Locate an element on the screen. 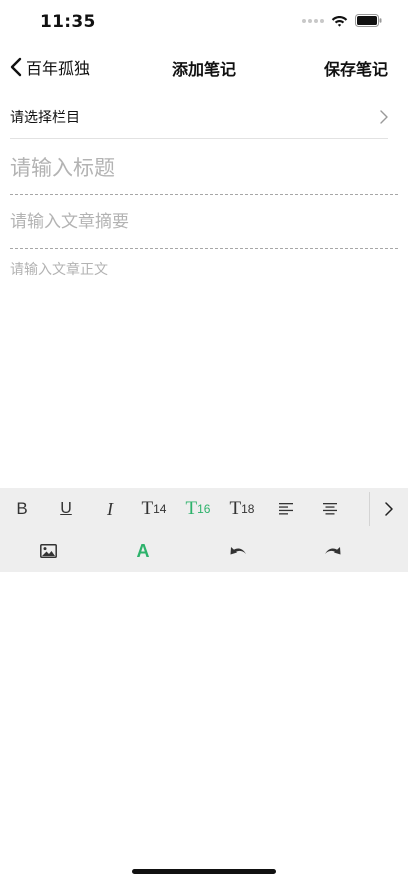 Image resolution: width=408 pixels, height=883 pixels. undo-button is located at coordinates (238, 551).